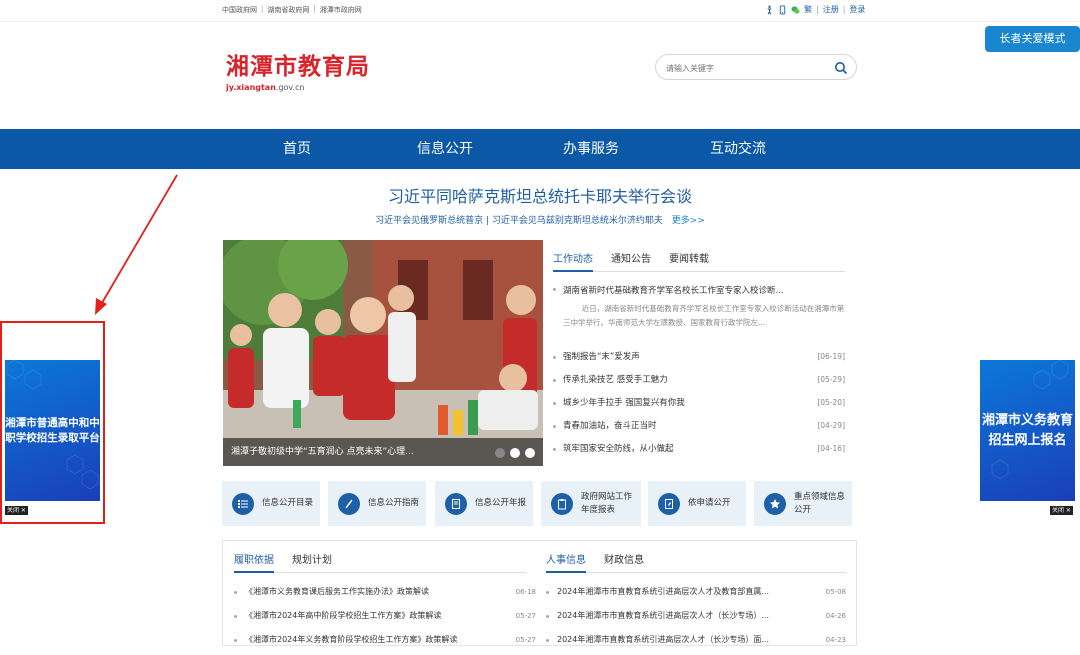 This screenshot has height=655, width=1080. I want to click on nav-home: 首页, so click(297, 149).